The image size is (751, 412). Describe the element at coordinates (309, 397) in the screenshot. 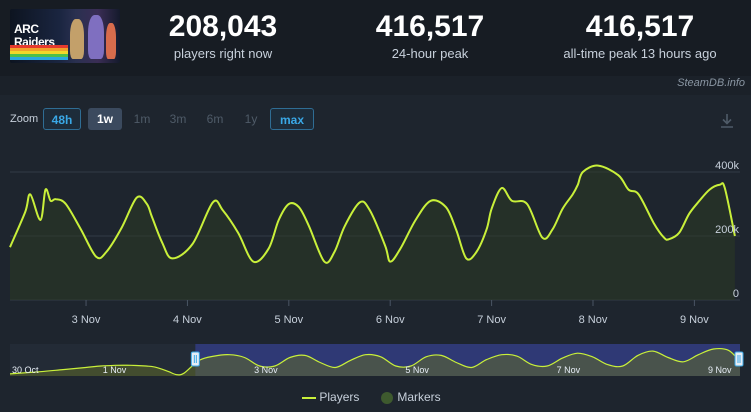

I see `legend-line-symbol` at that location.